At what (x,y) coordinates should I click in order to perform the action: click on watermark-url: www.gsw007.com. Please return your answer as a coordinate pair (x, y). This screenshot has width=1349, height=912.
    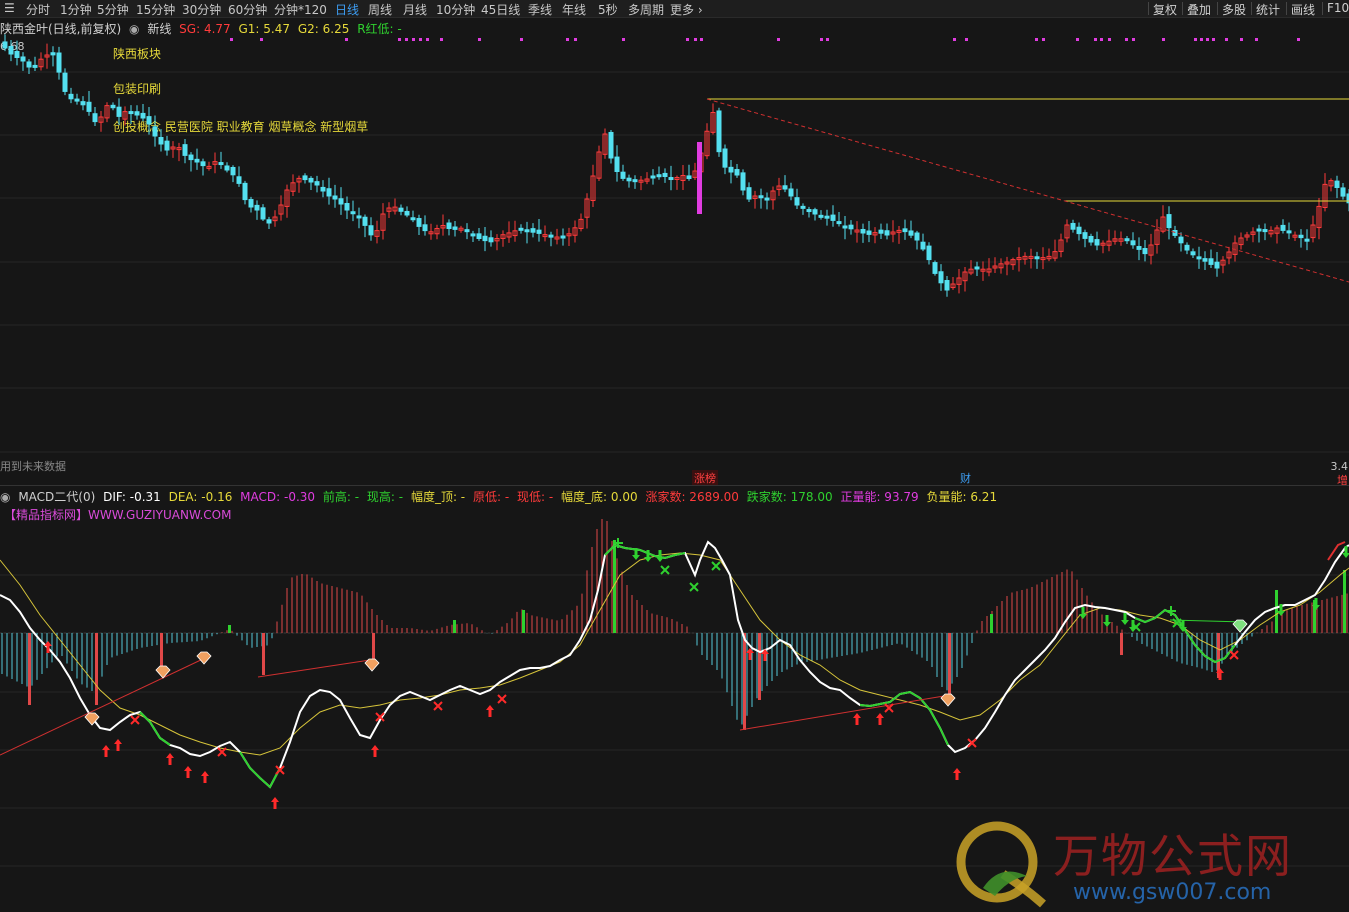
    Looking at the image, I should click on (1172, 892).